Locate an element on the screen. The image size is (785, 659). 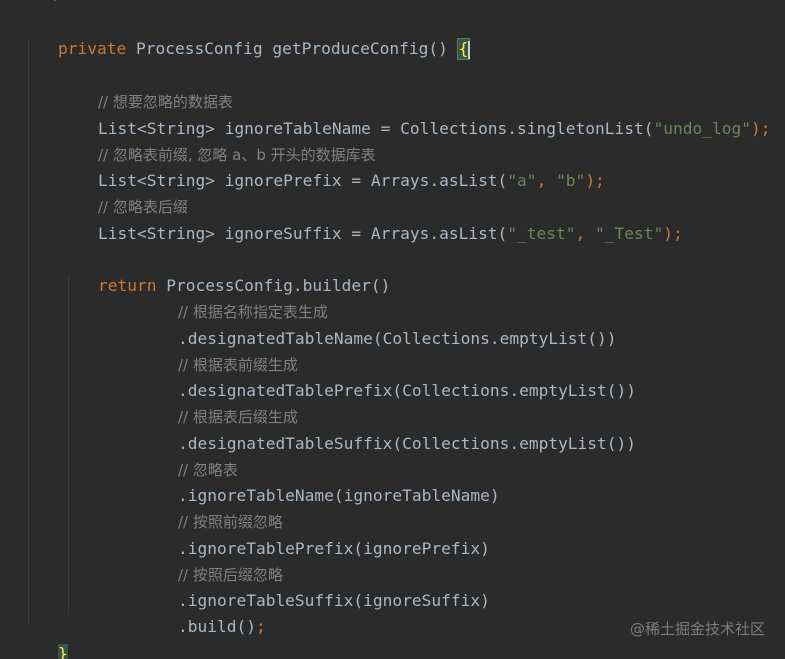
code-line-22: } is located at coordinates (43, 637).